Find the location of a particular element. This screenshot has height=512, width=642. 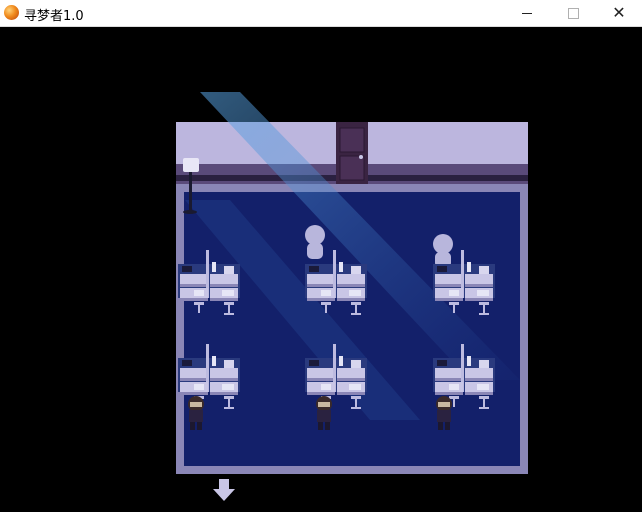

close-button: ✕ is located at coordinates (619, 13).